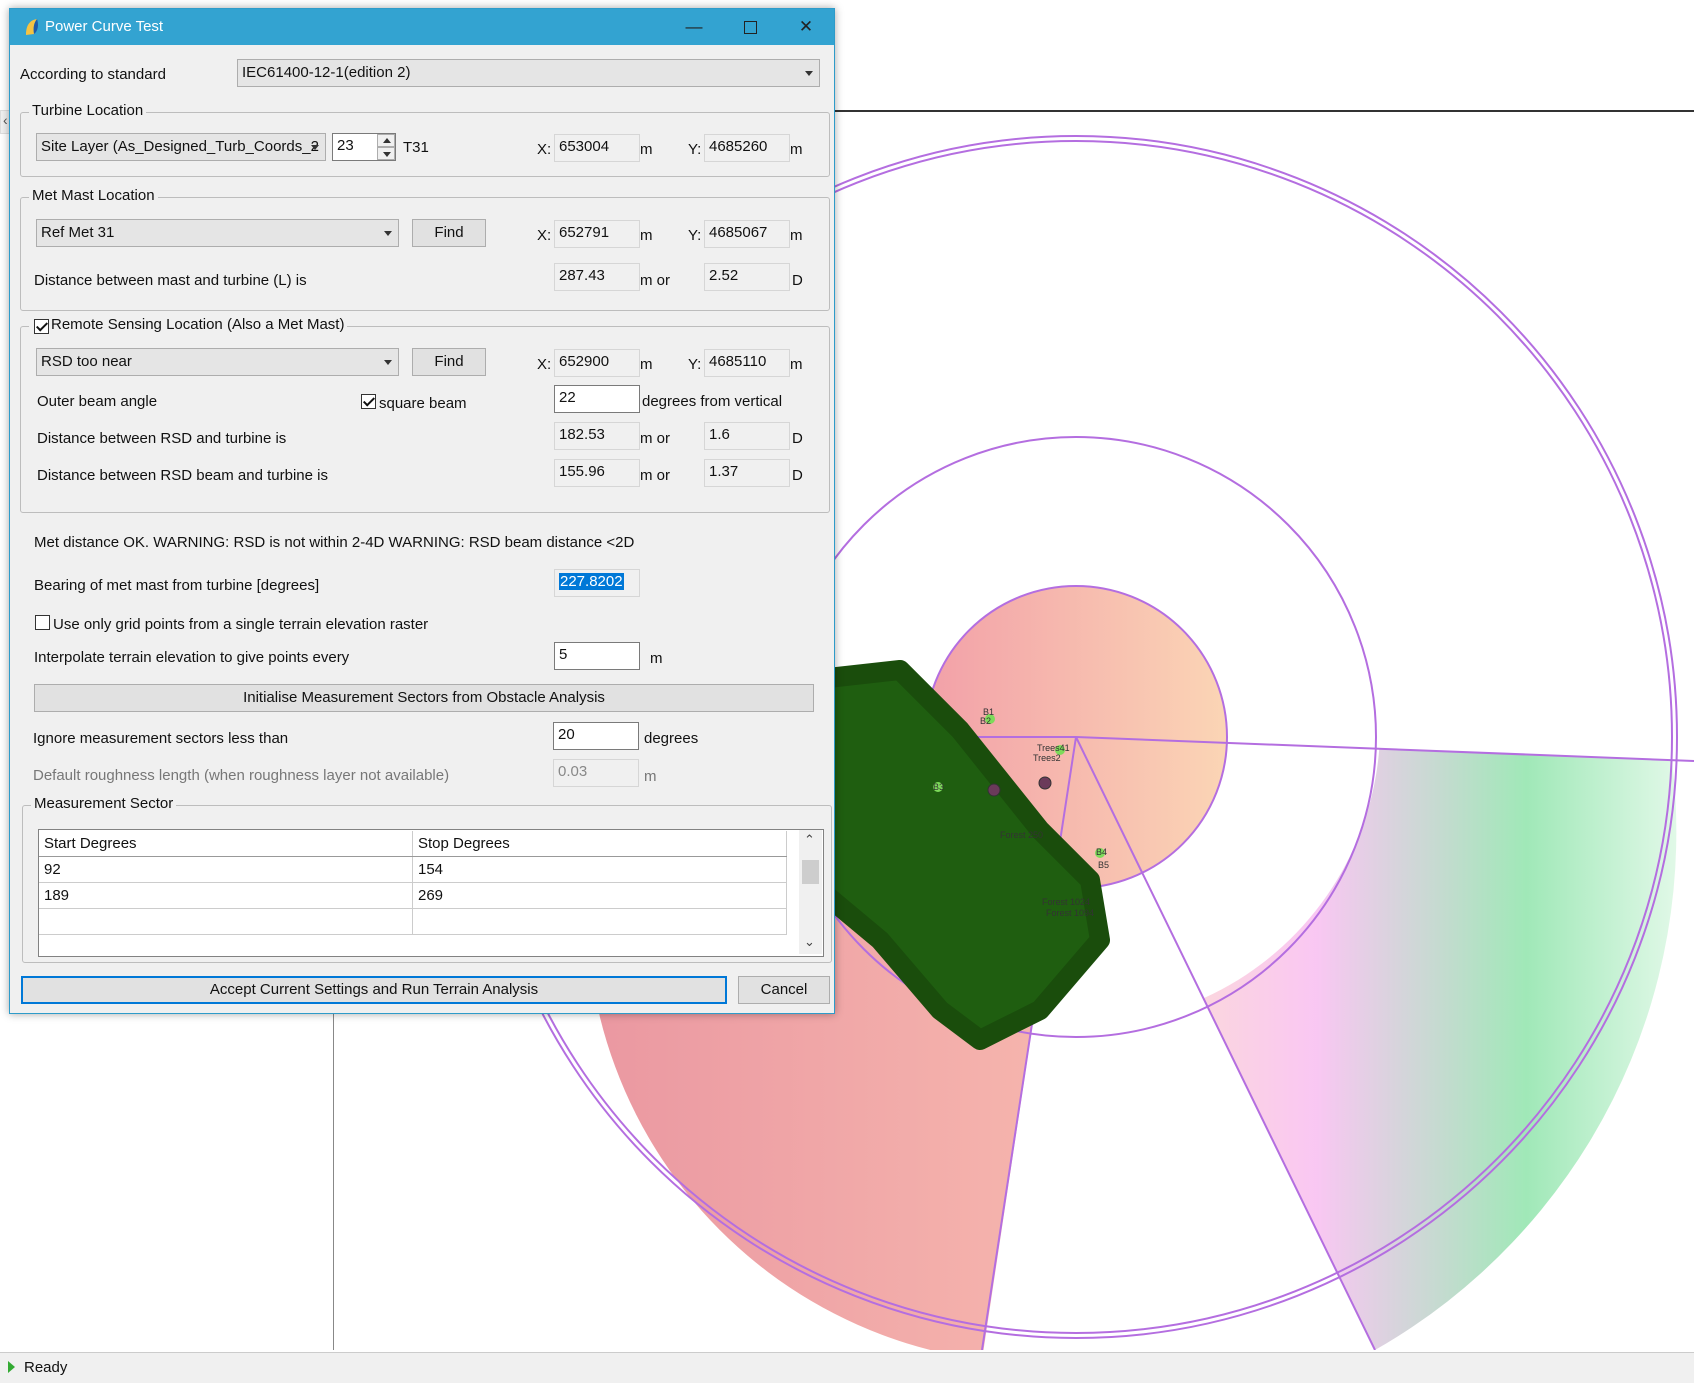 The image size is (1694, 1383). What do you see at coordinates (738, 232) in the screenshot?
I see `met-mast-y-value: 4685067` at bounding box center [738, 232].